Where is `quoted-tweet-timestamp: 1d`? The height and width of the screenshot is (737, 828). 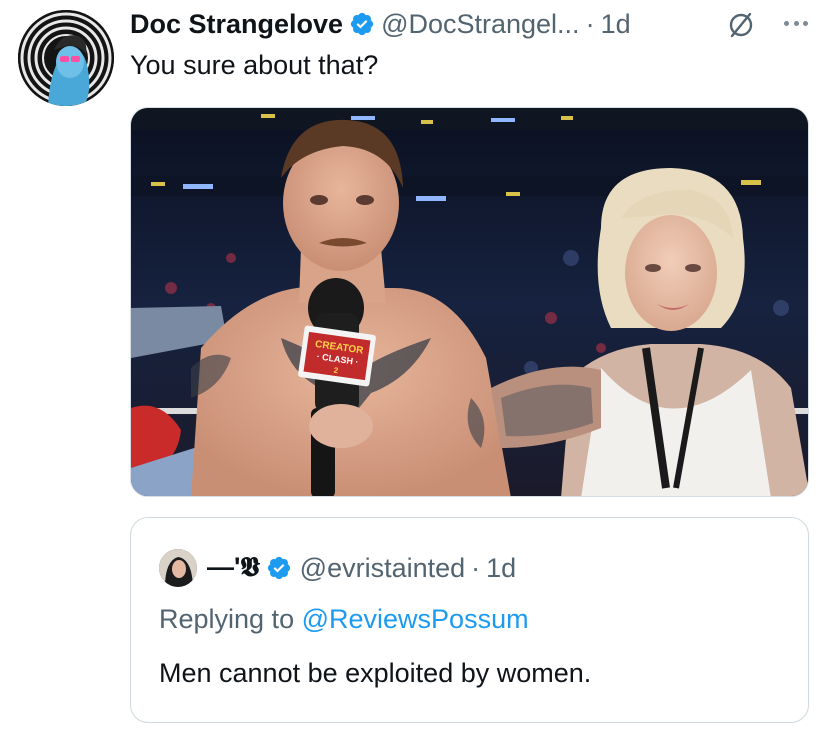
quoted-tweet-timestamp: 1d is located at coordinates (501, 568).